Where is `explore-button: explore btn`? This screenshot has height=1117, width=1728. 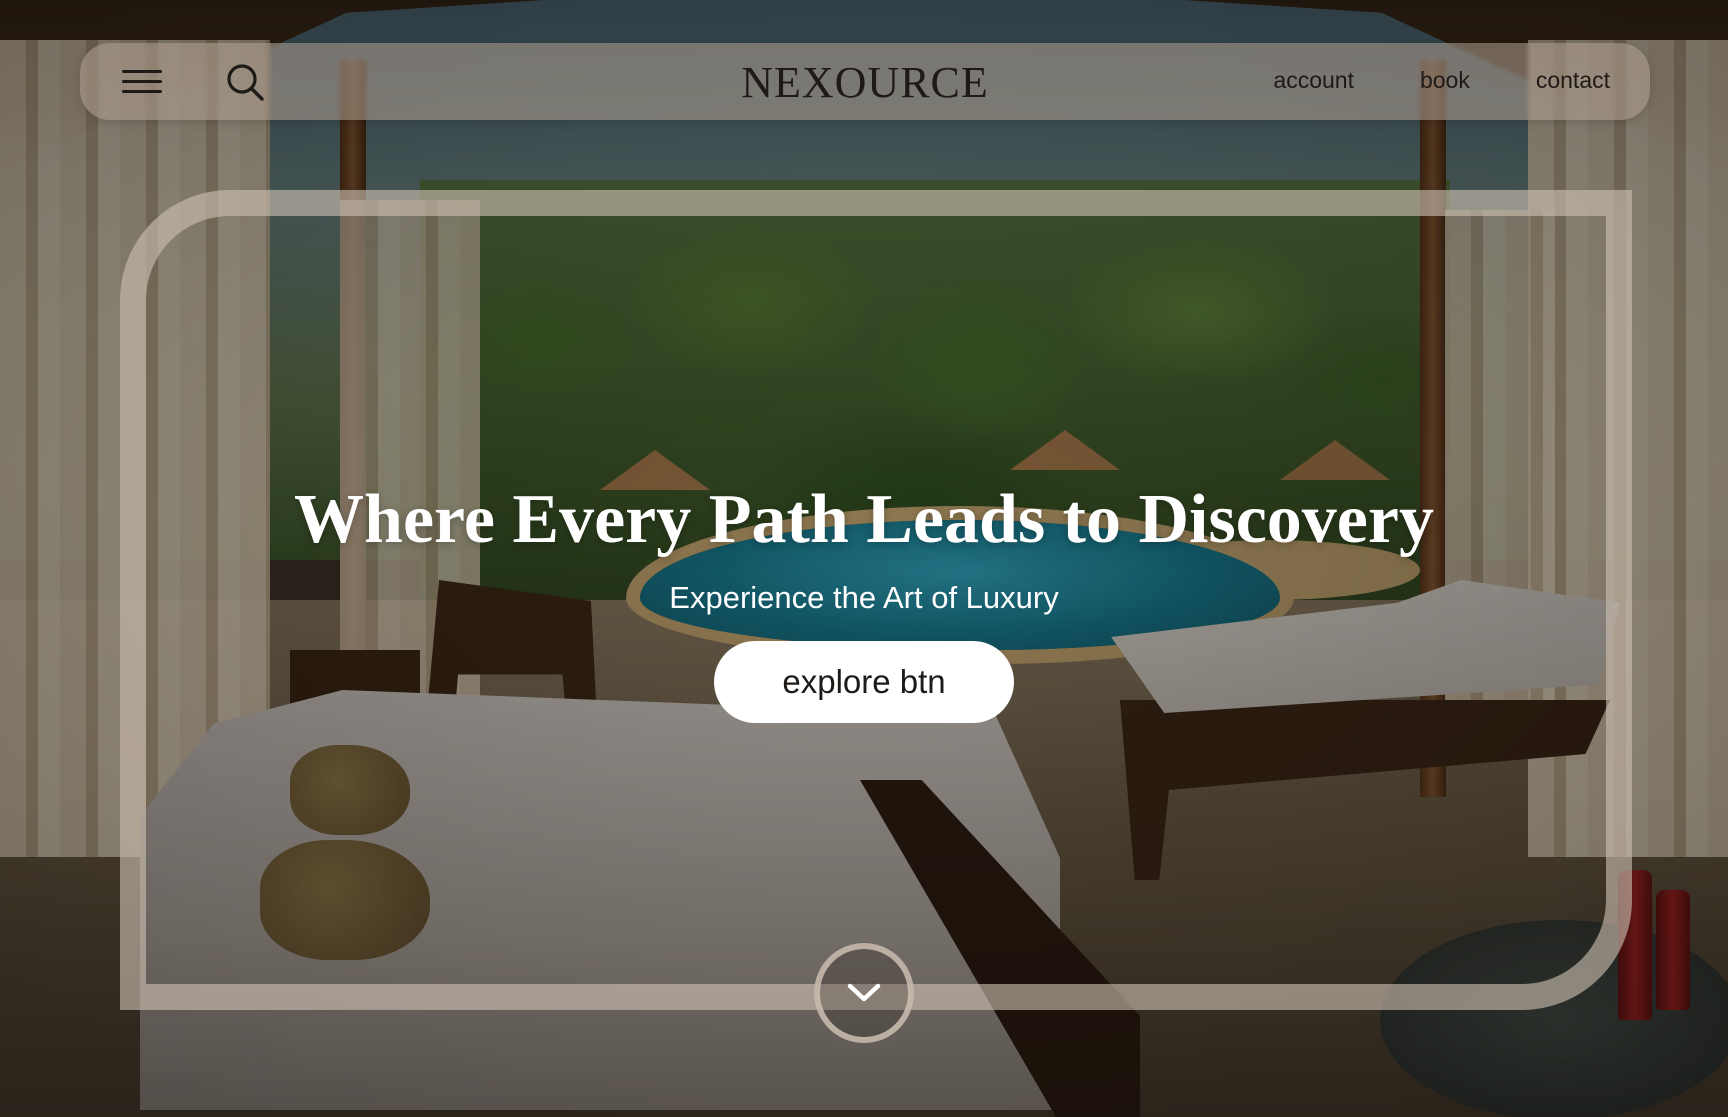 explore-button: explore btn is located at coordinates (864, 682).